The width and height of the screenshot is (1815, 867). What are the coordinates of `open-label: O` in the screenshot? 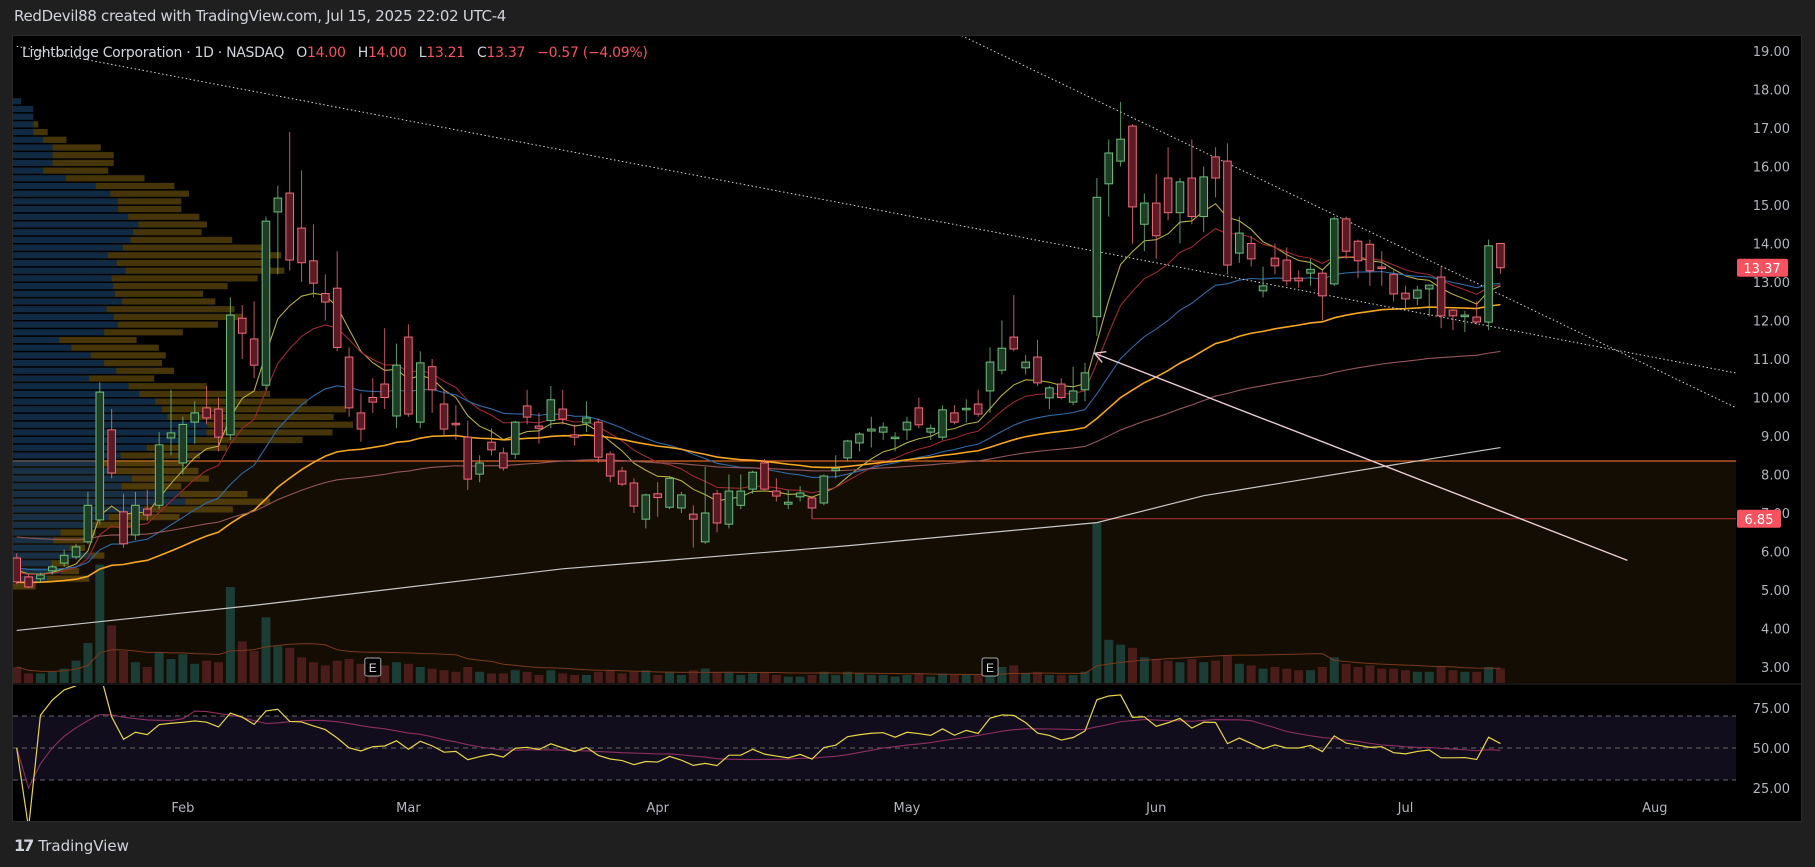 It's located at (302, 53).